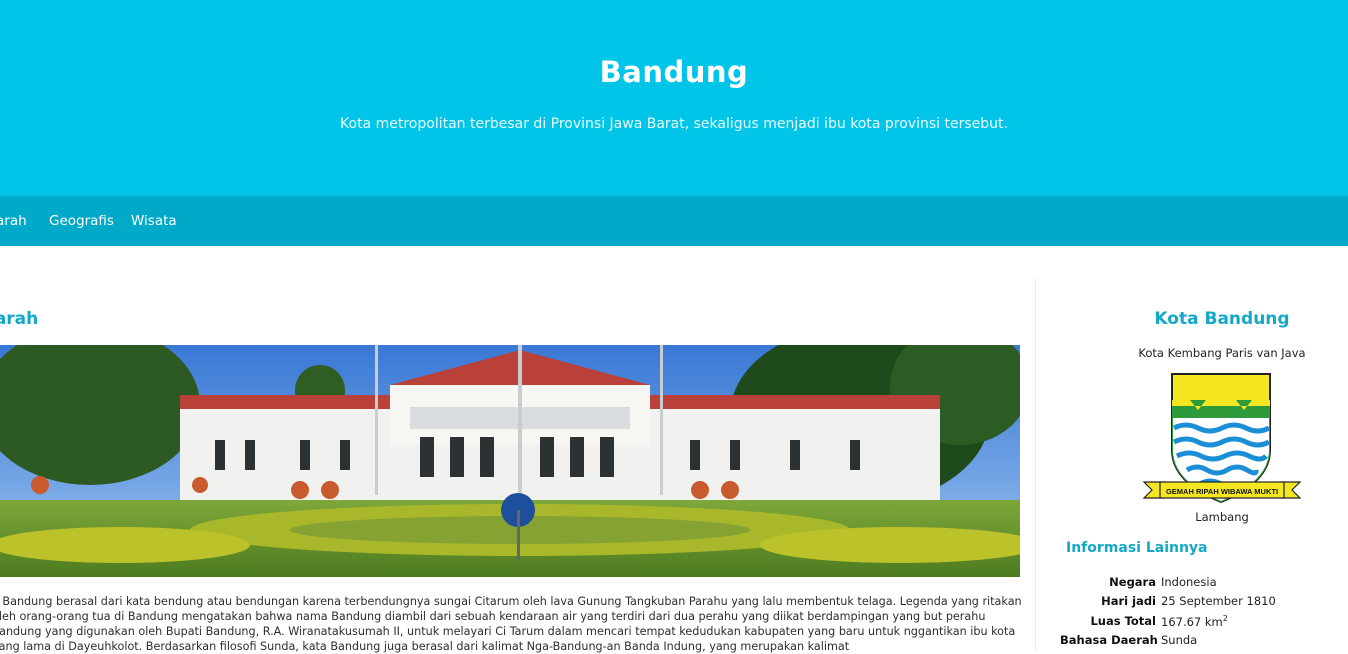 The image size is (1348, 654). Describe the element at coordinates (1109, 640) in the screenshot. I see `info-key: Bahasa Daerah` at that location.